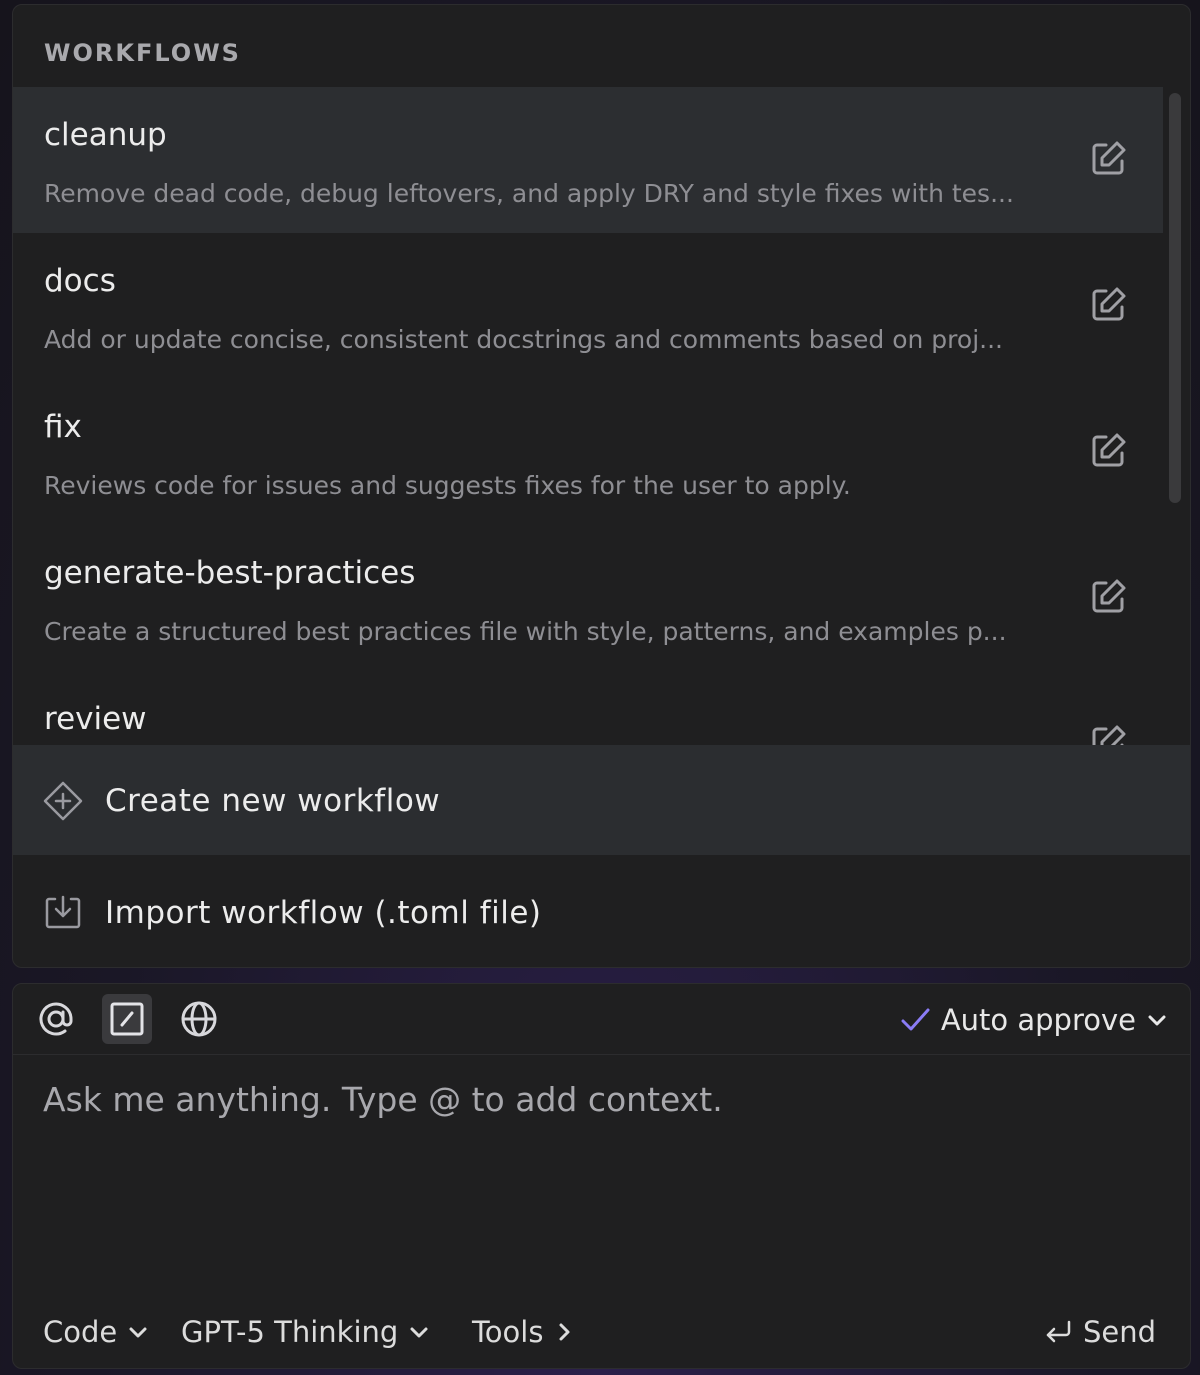 The width and height of the screenshot is (1200, 1375). I want to click on chevron-right-icon, so click(564, 1332).